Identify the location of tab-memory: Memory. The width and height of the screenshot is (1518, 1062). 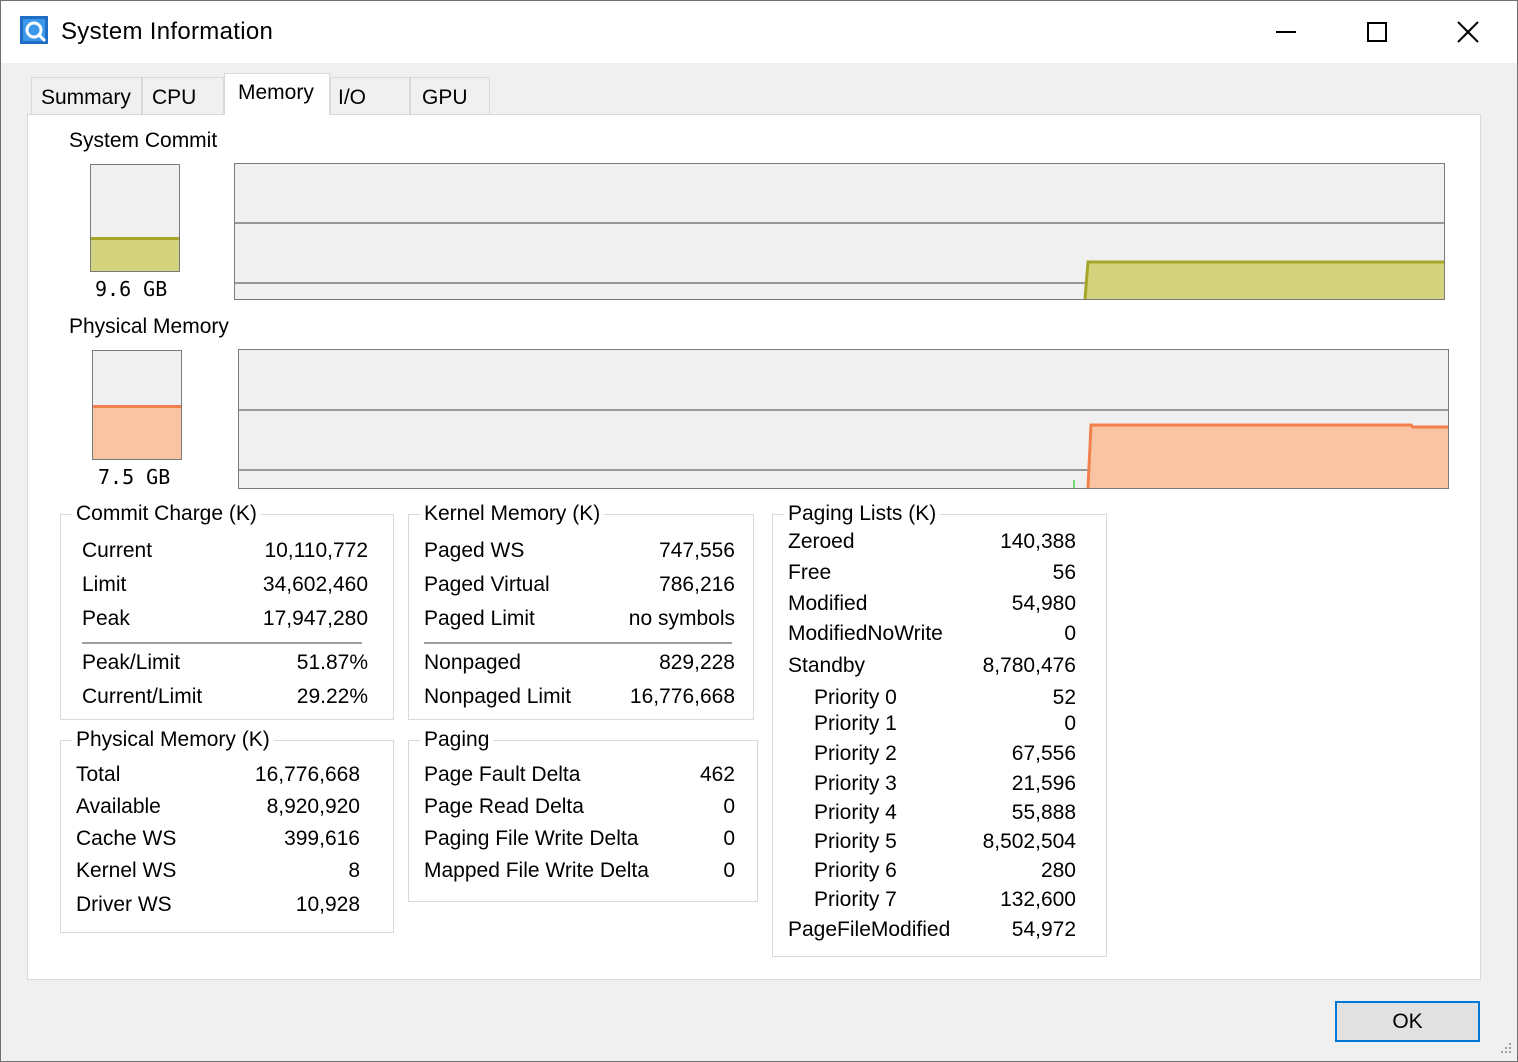
(277, 94).